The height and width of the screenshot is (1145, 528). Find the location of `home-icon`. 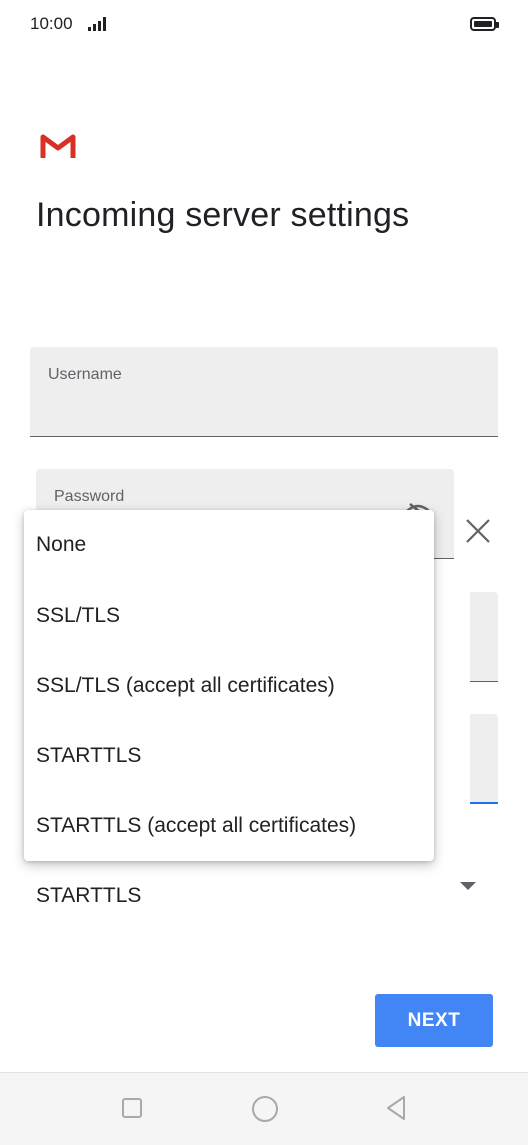

home-icon is located at coordinates (265, 1109).